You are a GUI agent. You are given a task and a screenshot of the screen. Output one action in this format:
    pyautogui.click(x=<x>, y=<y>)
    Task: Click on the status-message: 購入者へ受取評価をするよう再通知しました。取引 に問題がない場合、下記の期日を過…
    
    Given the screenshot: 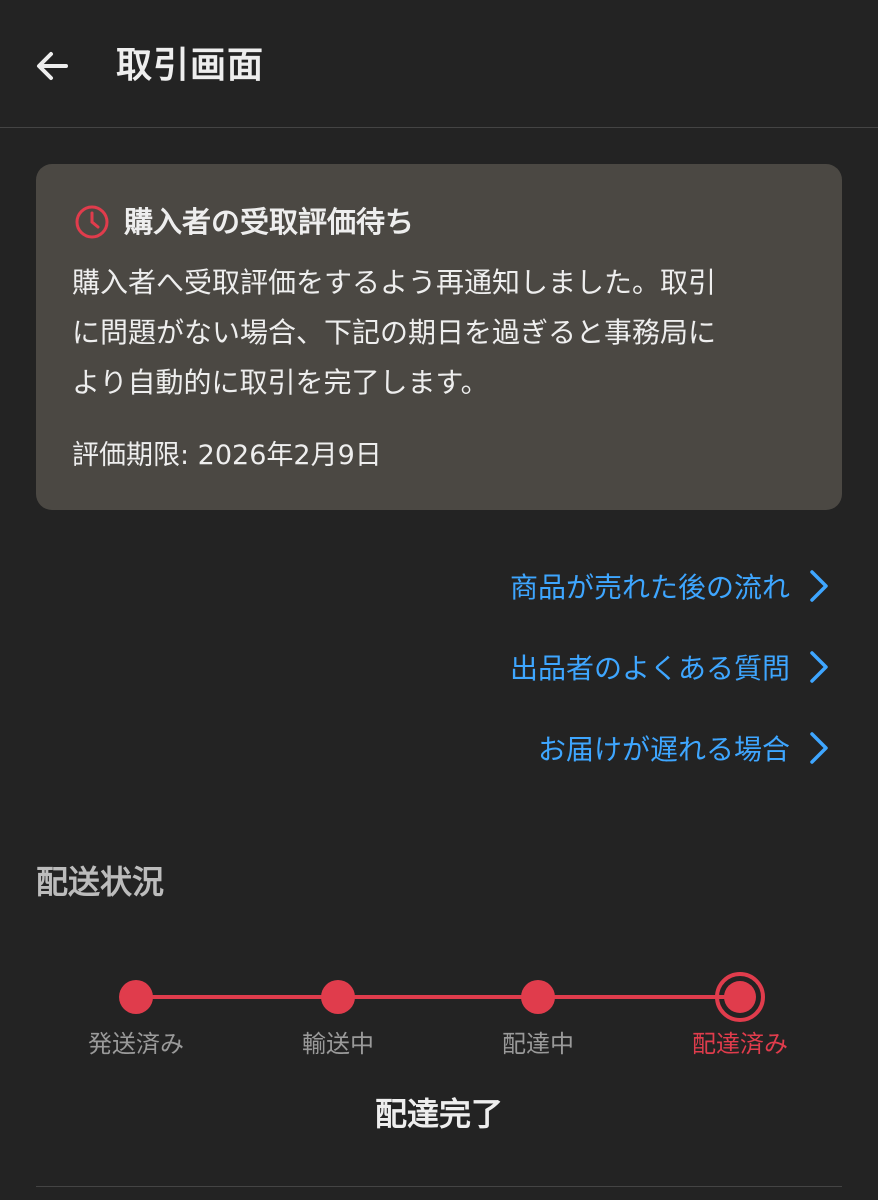 What is the action you would take?
    pyautogui.click(x=442, y=333)
    